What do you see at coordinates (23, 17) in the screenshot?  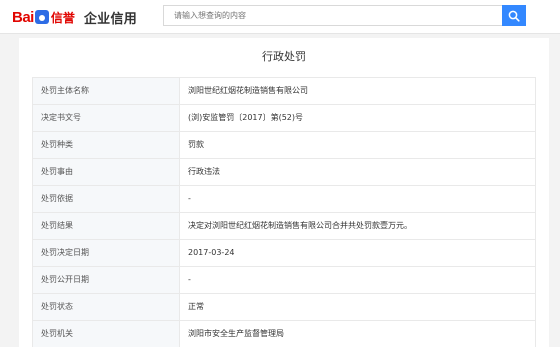 I see `logo-text-bai: Bai` at bounding box center [23, 17].